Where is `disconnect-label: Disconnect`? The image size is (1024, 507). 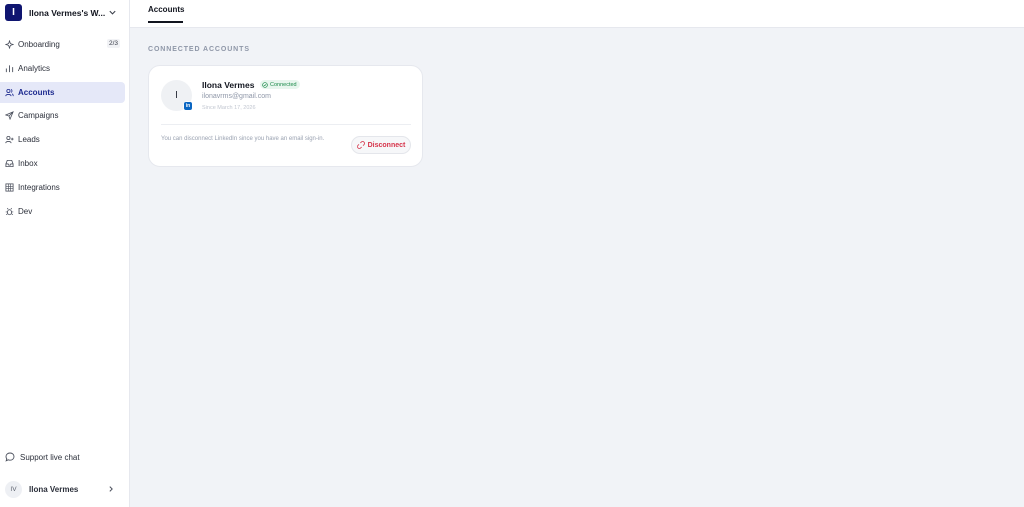 disconnect-label: Disconnect is located at coordinates (386, 145).